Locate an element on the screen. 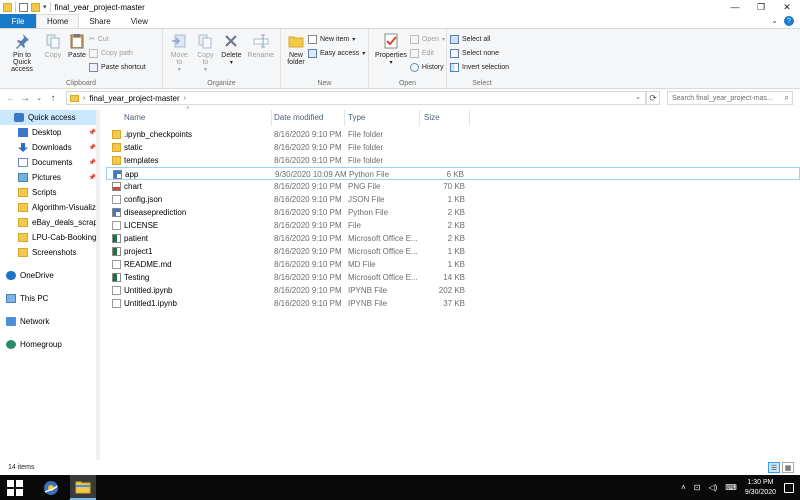 The image size is (800, 500). taskbar-app-browser is located at coordinates (51, 487).